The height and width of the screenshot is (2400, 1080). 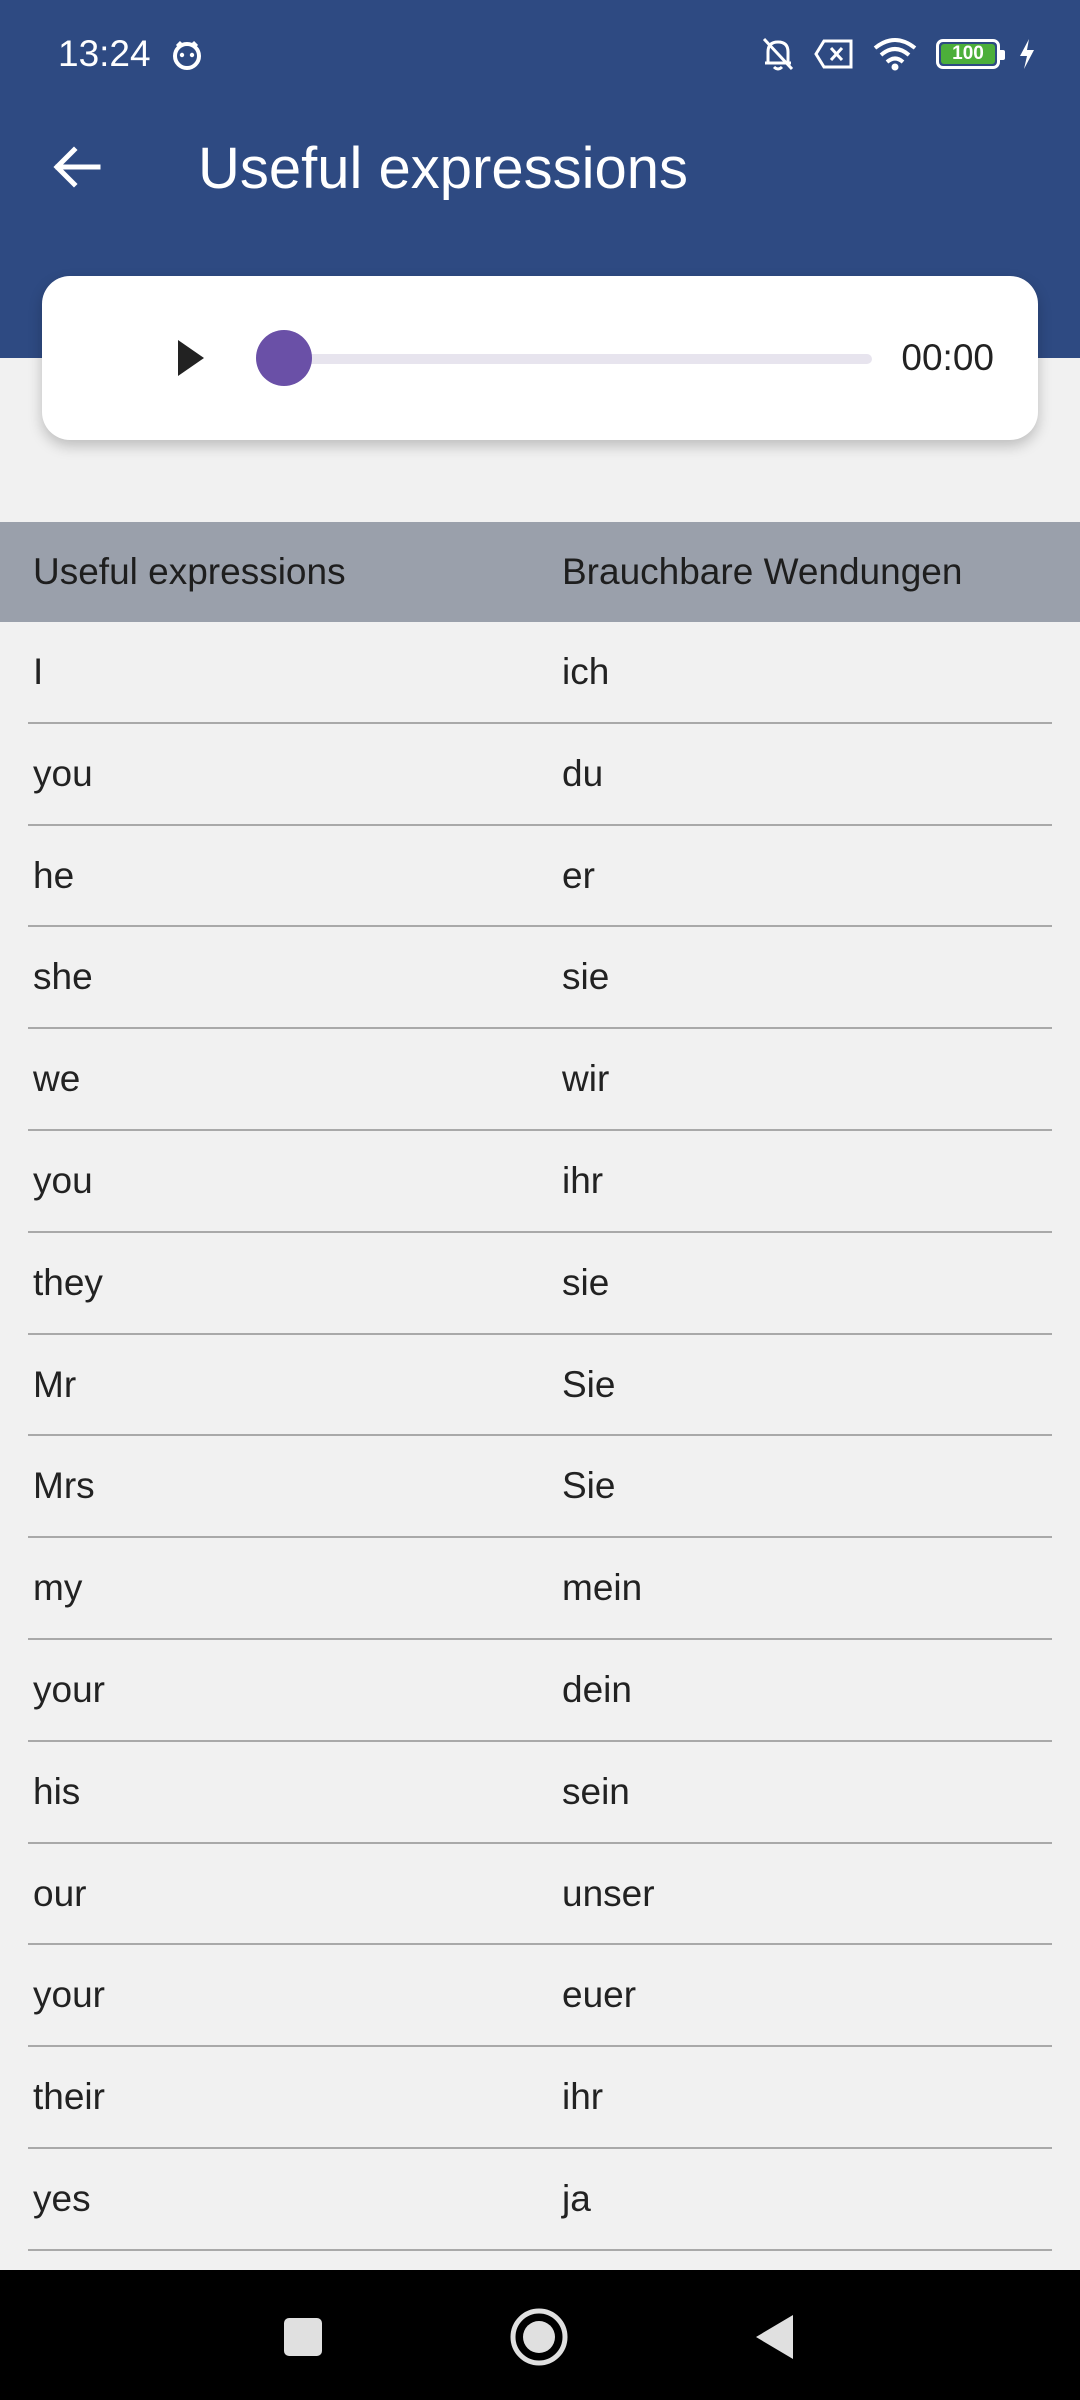 I want to click on nav-back-button, so click(x=775, y=2337).